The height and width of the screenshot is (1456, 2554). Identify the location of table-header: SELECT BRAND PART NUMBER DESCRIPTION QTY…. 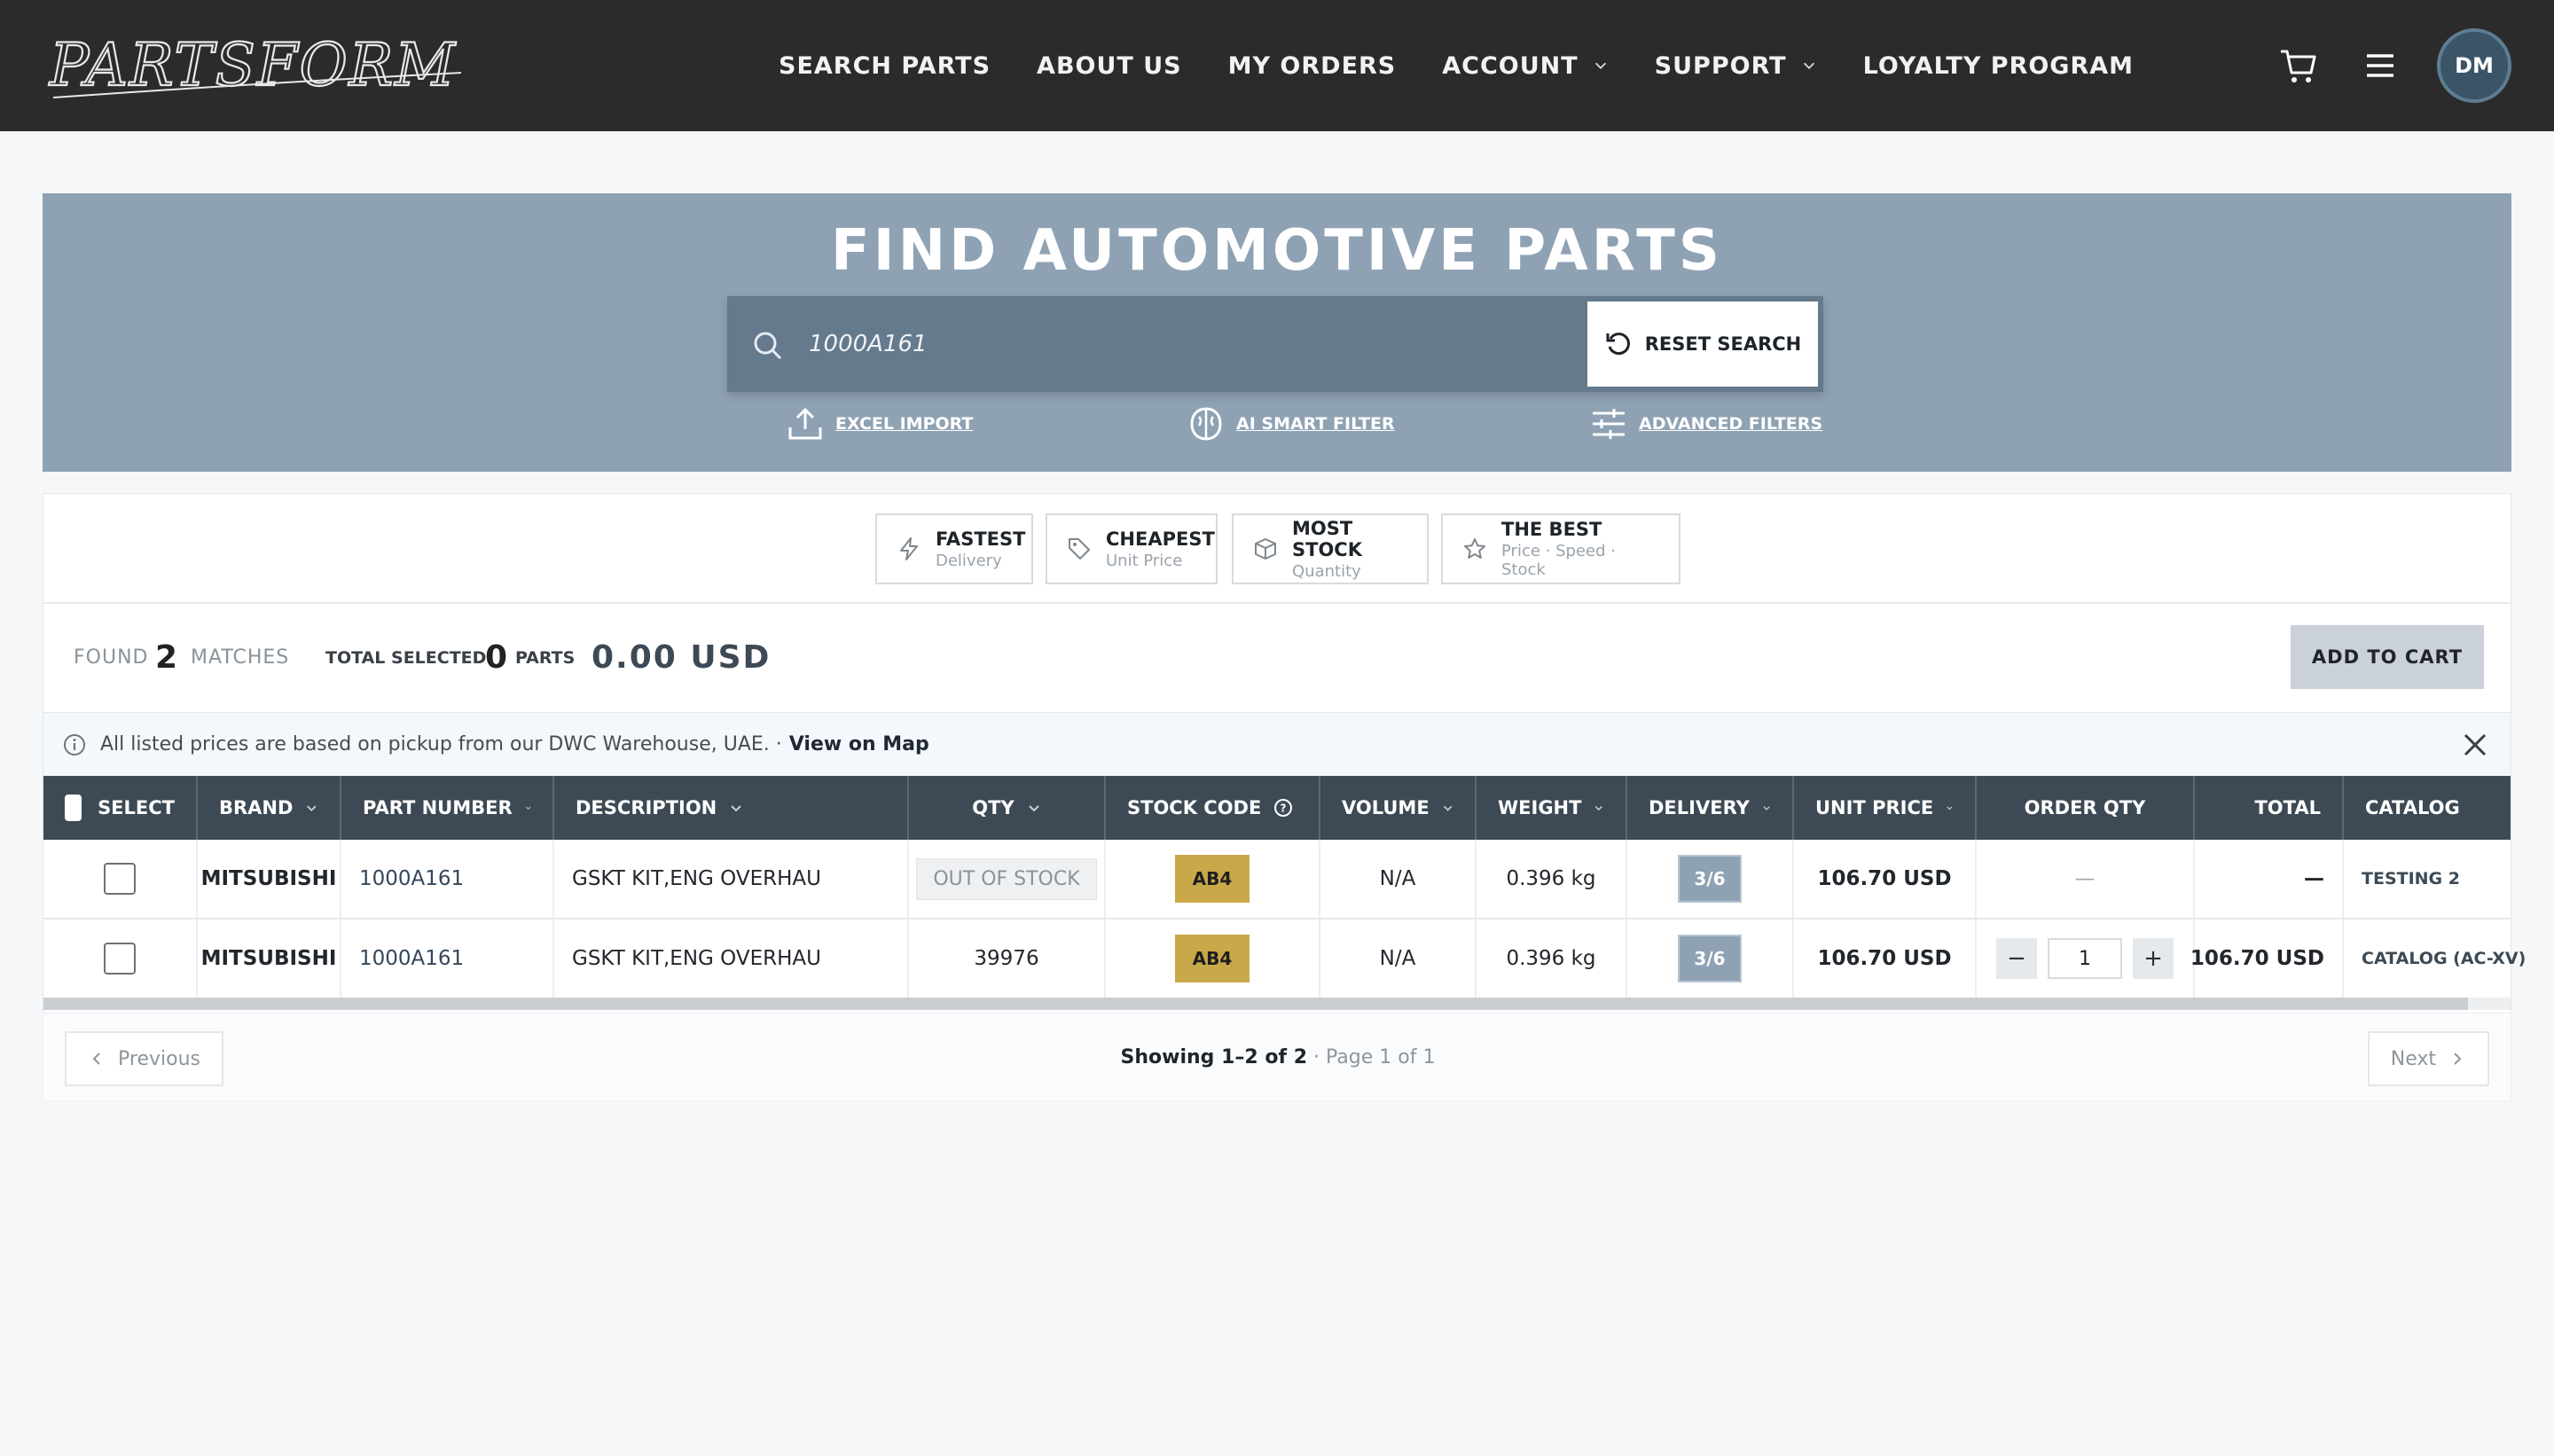
(1277, 808).